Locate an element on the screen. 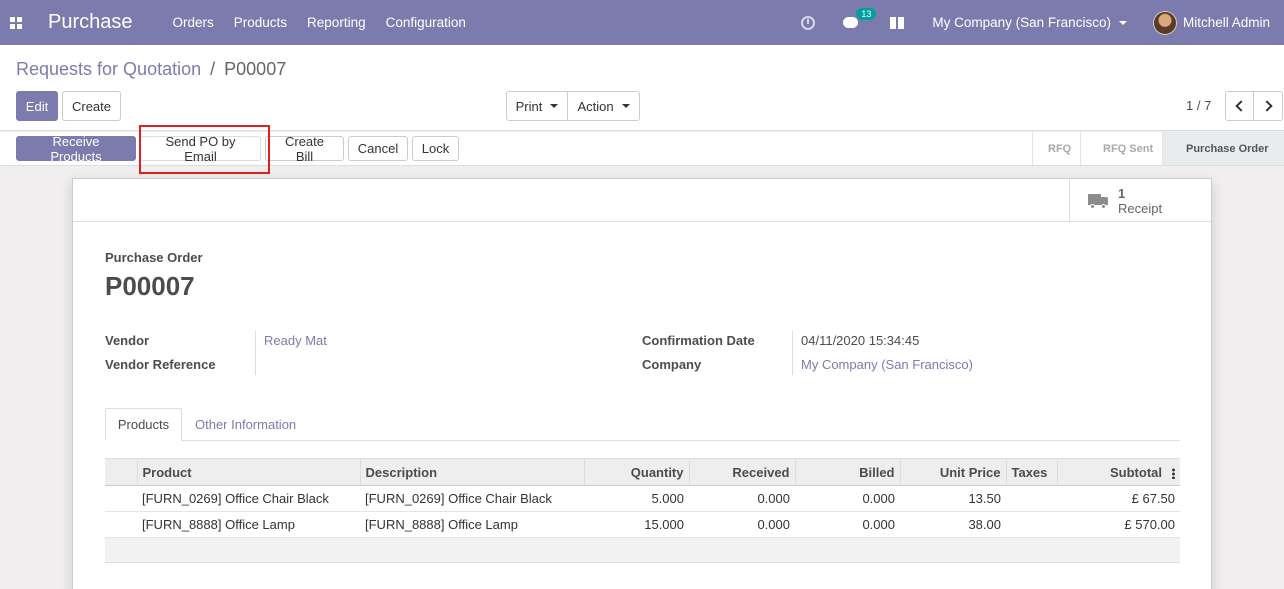 This screenshot has height=589, width=1284. print-dropdown: Print is located at coordinates (537, 106).